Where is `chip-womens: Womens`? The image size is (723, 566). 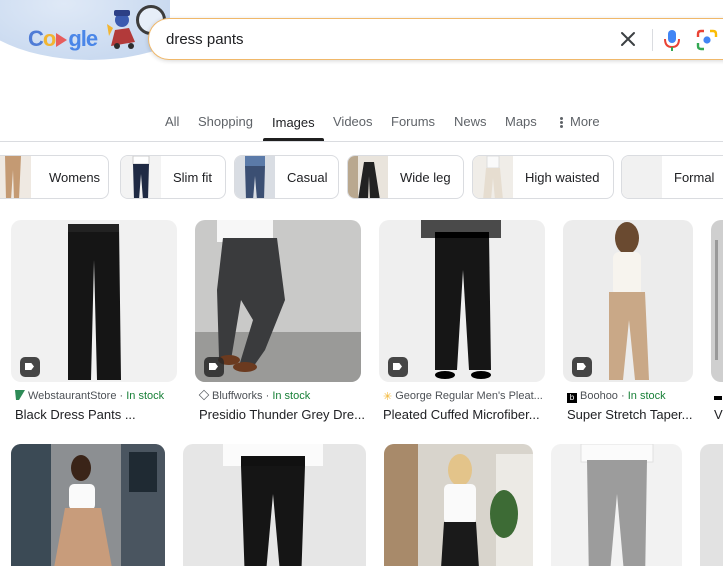
chip-womens: Womens is located at coordinates (54, 177).